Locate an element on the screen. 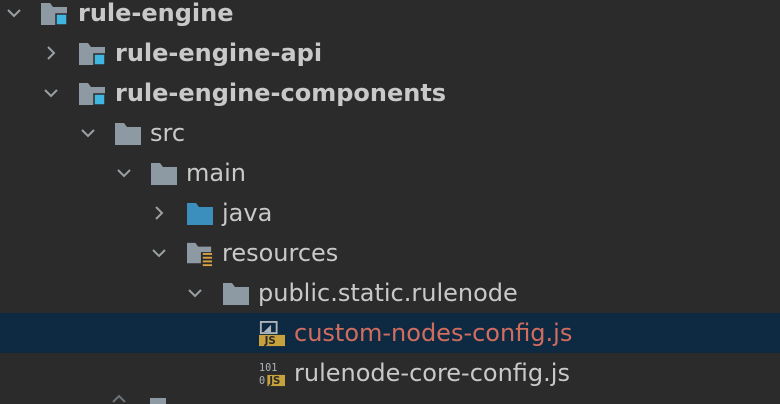 This screenshot has height=404, width=780. tree-item-rule-engine-components: rule-engine-components is located at coordinates (390, 93).